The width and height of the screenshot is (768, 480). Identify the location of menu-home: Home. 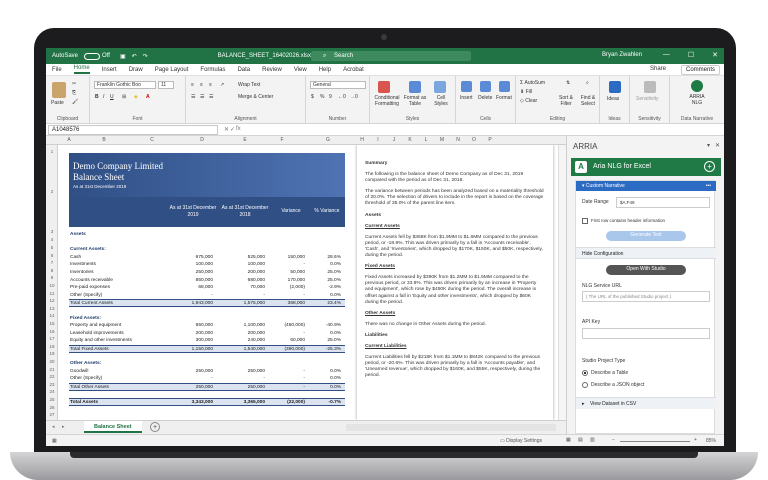
(81, 69).